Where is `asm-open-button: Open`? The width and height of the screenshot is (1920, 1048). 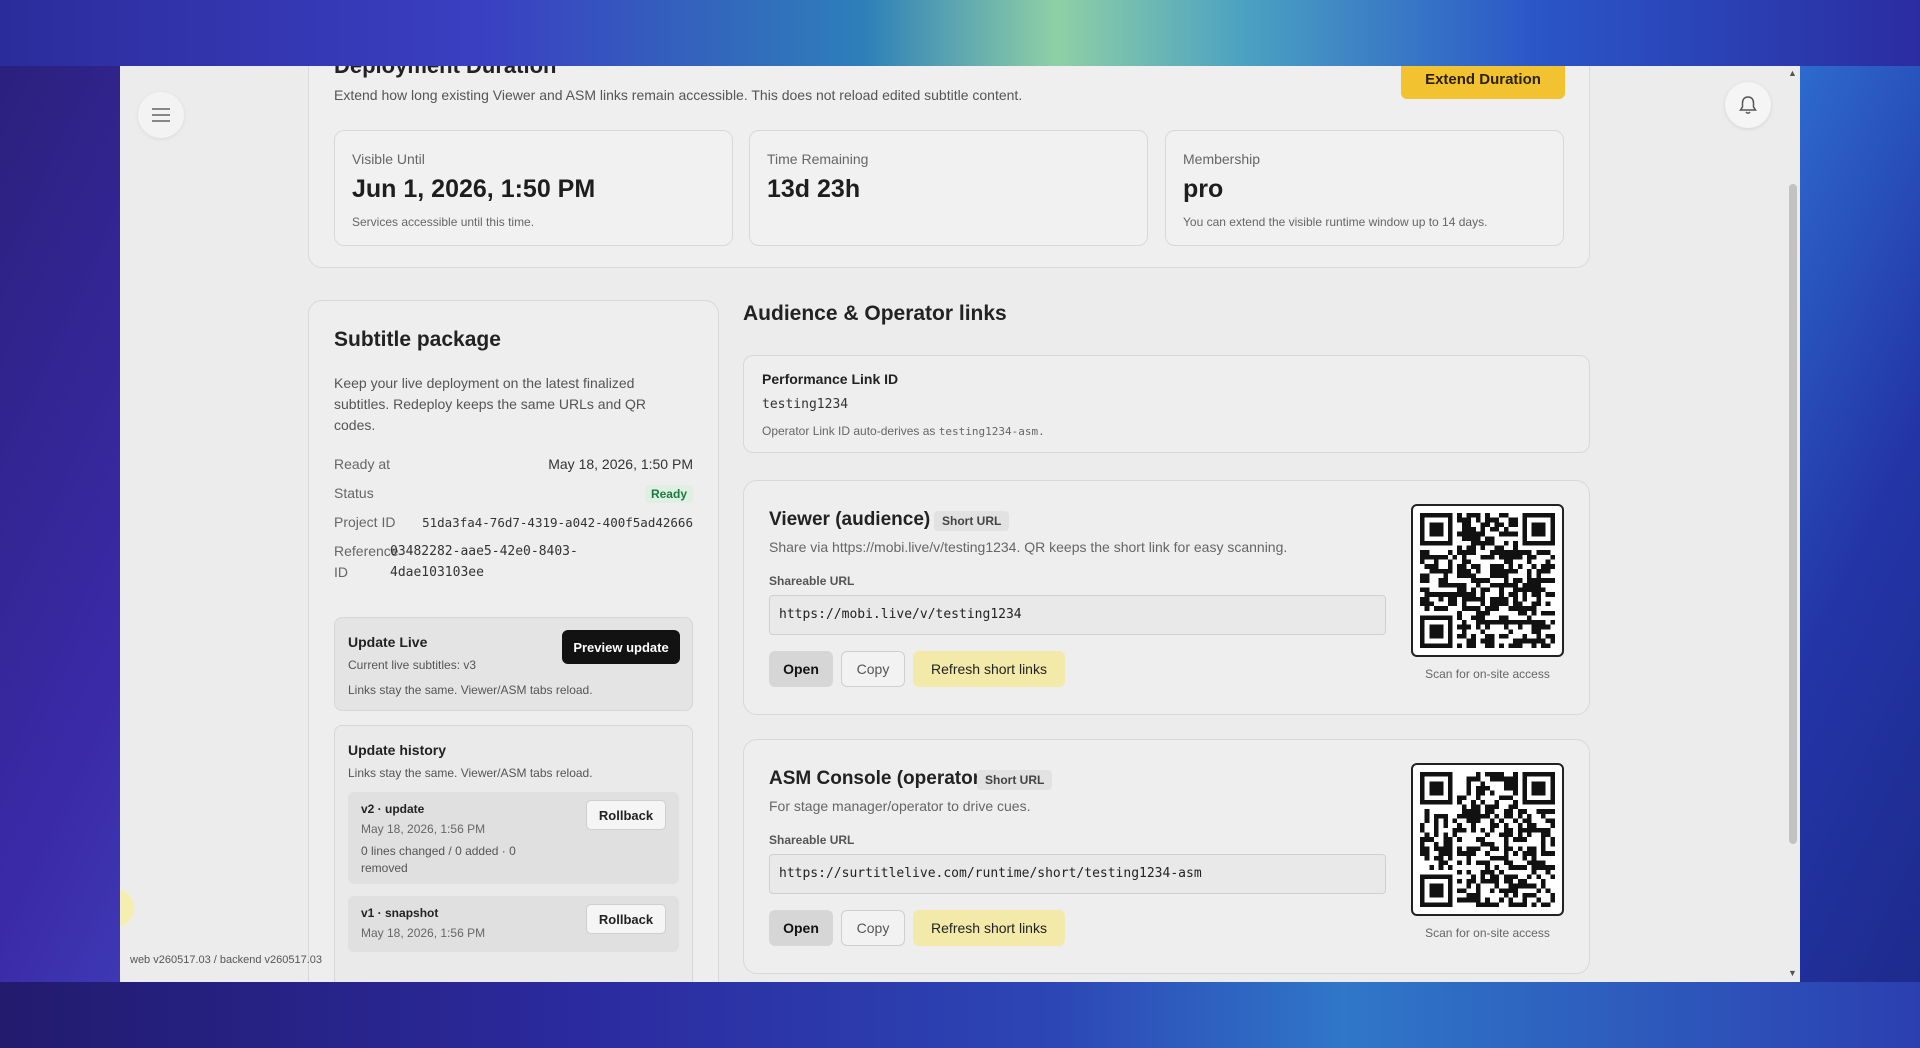 asm-open-button: Open is located at coordinates (801, 928).